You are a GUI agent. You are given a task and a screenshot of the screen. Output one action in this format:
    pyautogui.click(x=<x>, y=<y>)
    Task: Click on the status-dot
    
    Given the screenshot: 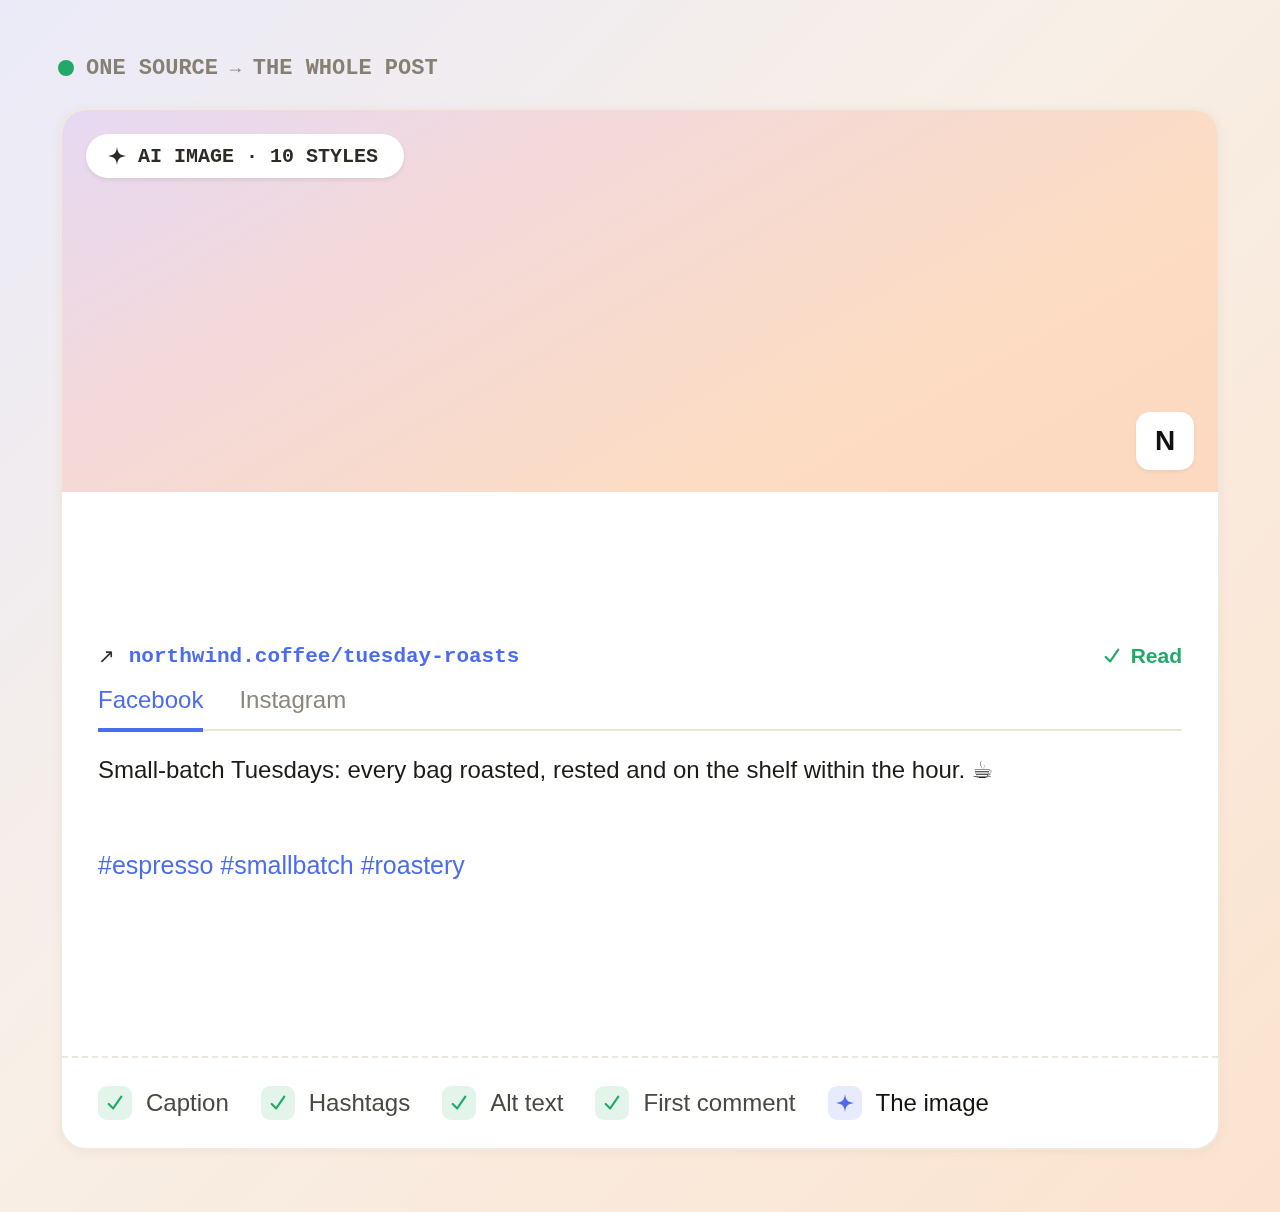 What is the action you would take?
    pyautogui.click(x=66, y=68)
    